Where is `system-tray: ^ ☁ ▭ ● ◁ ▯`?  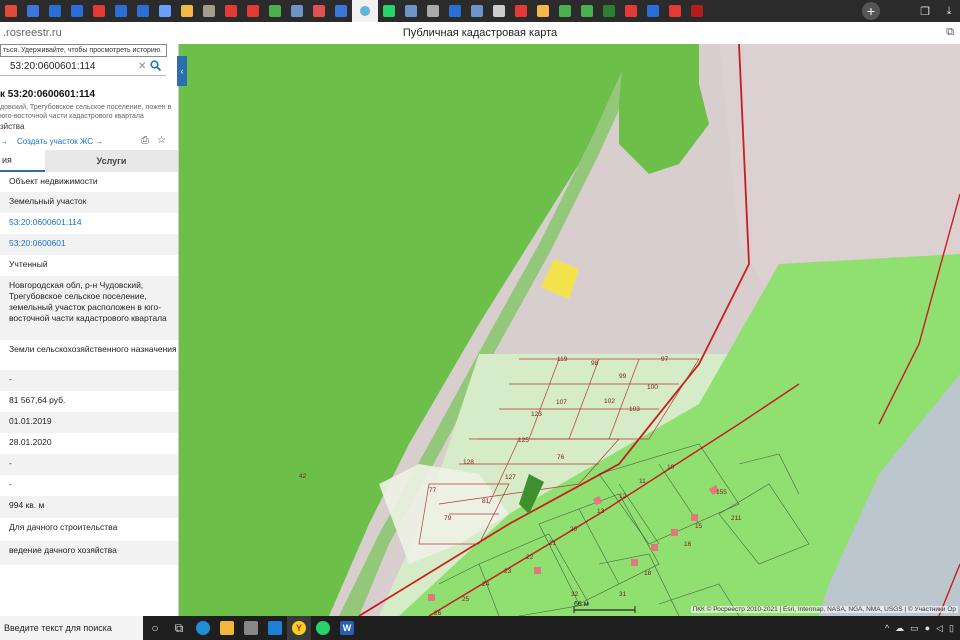
system-tray: ^ ☁ ▭ ● ◁ ▯ is located at coordinates (922, 628).